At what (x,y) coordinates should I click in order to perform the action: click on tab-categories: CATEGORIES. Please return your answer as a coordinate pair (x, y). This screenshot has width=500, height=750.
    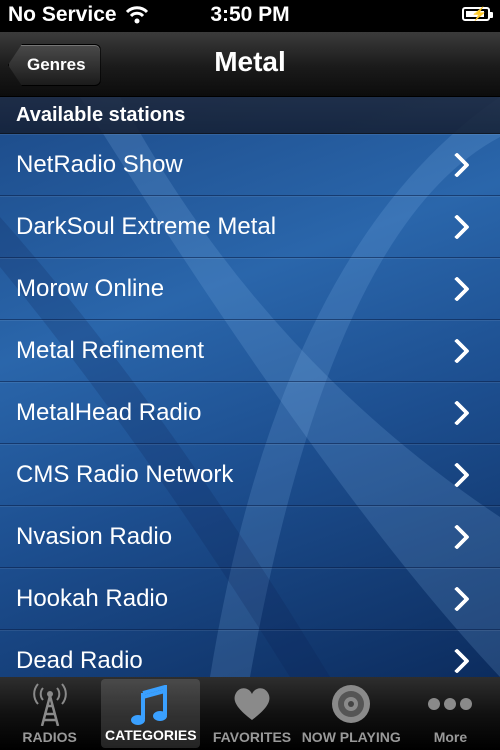
    Looking at the image, I should click on (151, 713).